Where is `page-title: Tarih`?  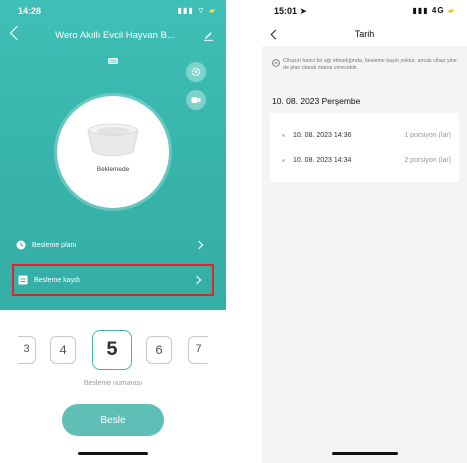 page-title: Tarih is located at coordinates (364, 34).